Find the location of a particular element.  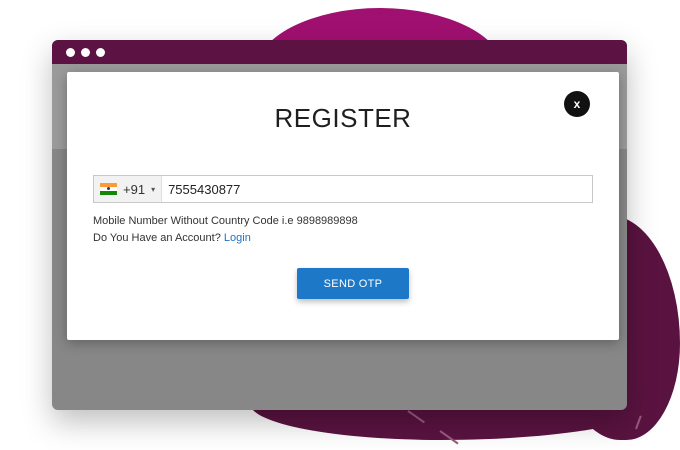

modal-title: REGISTER is located at coordinates (343, 118).